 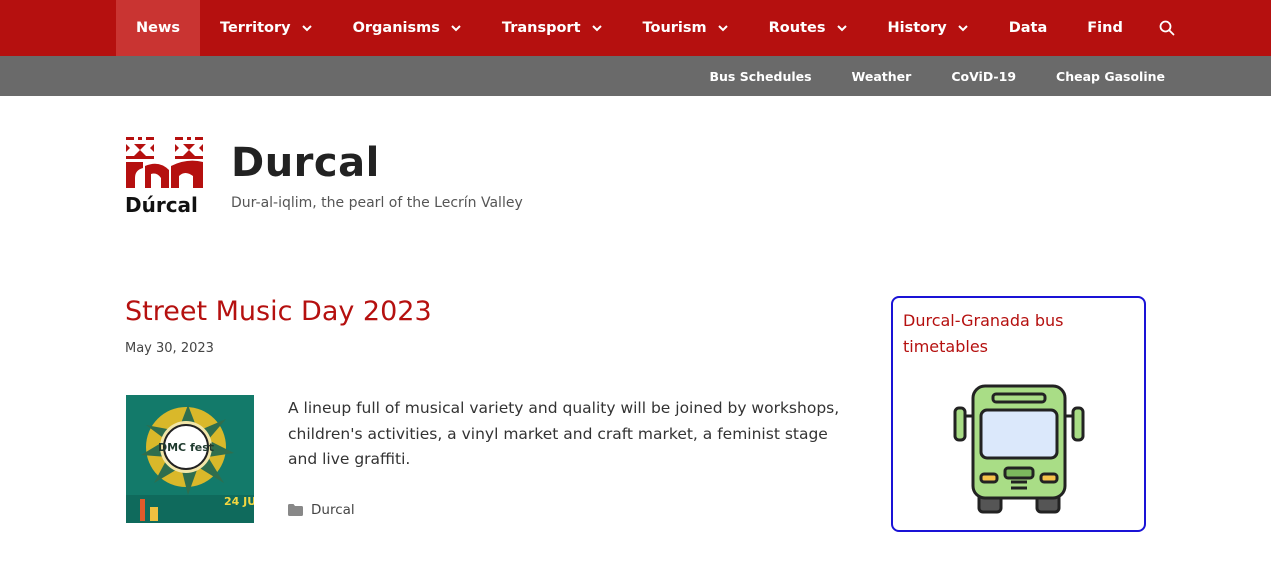 I want to click on thumbnail-text: DMC fest, so click(x=186, y=447).